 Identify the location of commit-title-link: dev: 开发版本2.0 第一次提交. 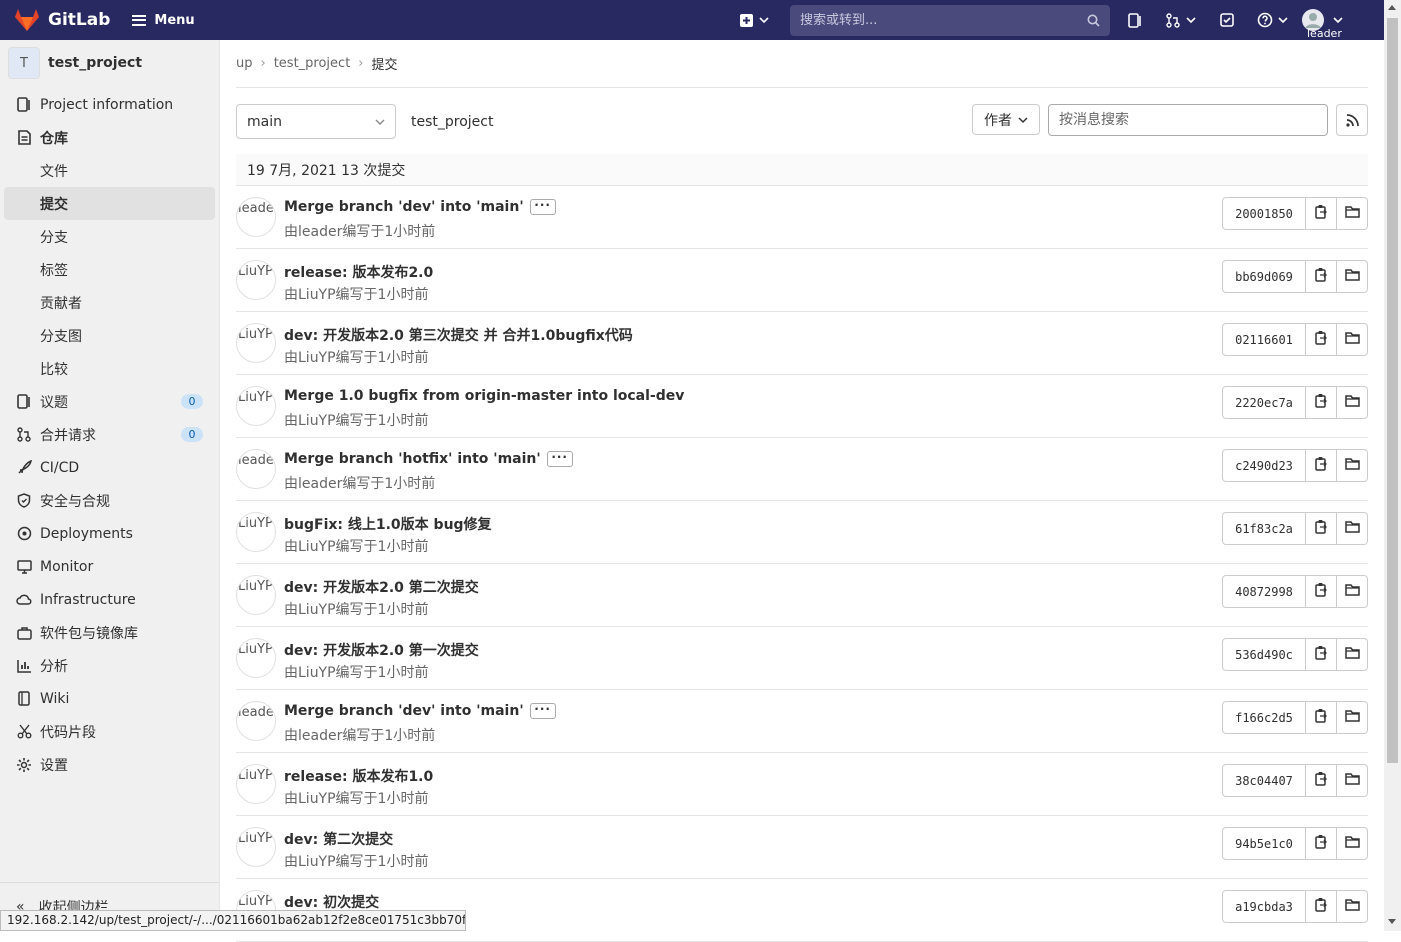
(381, 650).